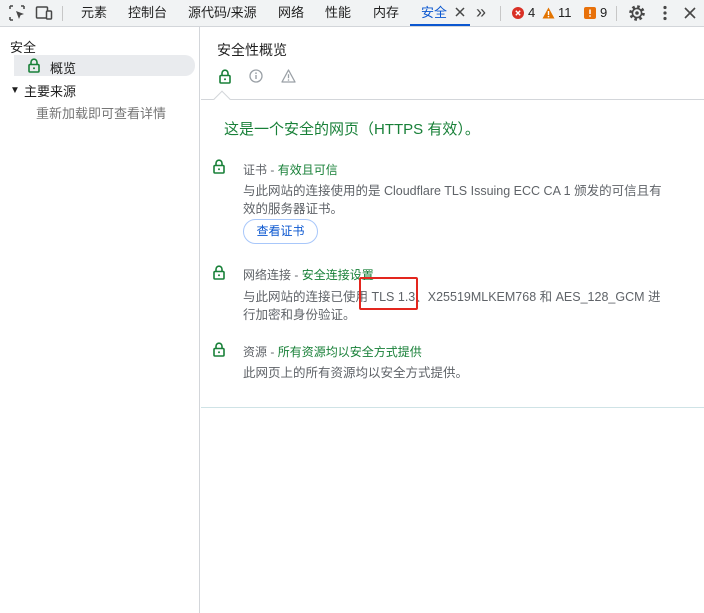 This screenshot has height=613, width=704. Describe the element at coordinates (104, 65) in the screenshot. I see `sidebar-item-overview` at that location.